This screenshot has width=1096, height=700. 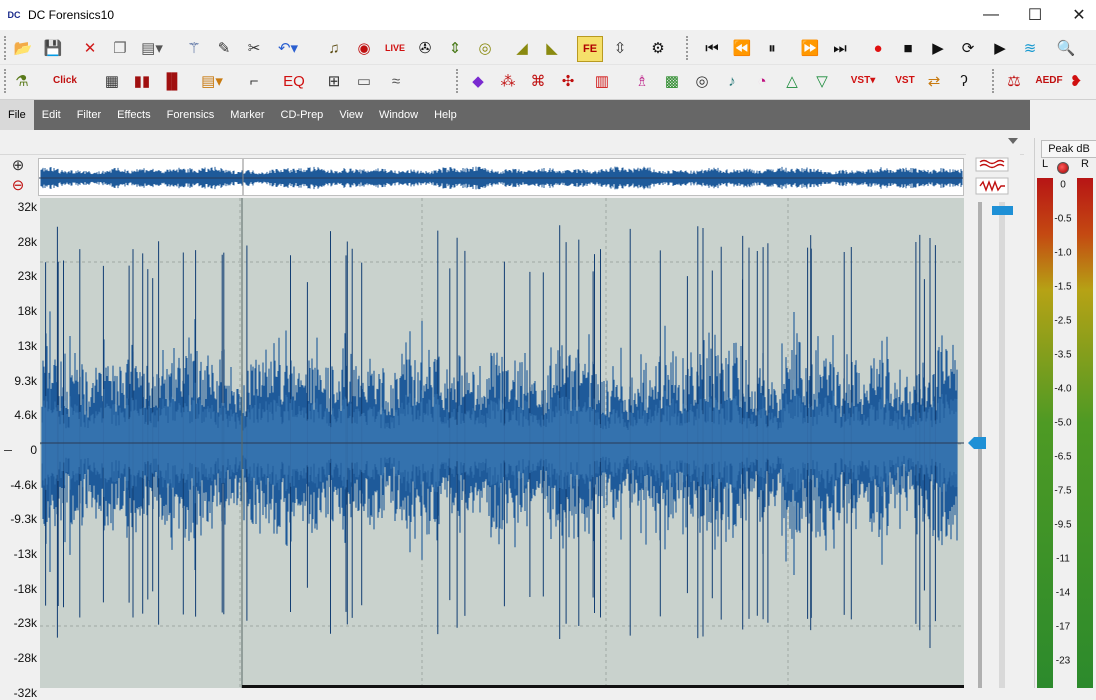 I want to click on pencil-icon: ✎, so click(x=224, y=48).